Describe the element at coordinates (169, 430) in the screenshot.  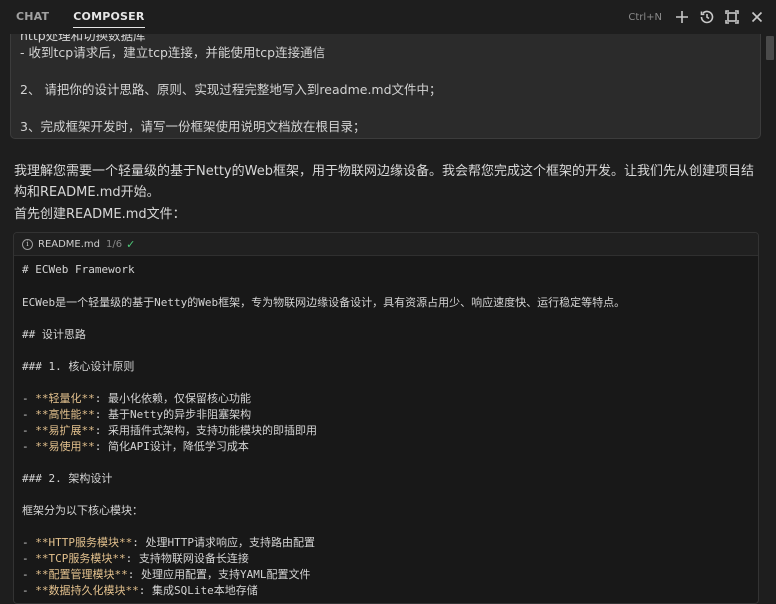
I see `code-line: - **易扩展**: 采用插件式架构，支持功能模块的即插即用` at that location.